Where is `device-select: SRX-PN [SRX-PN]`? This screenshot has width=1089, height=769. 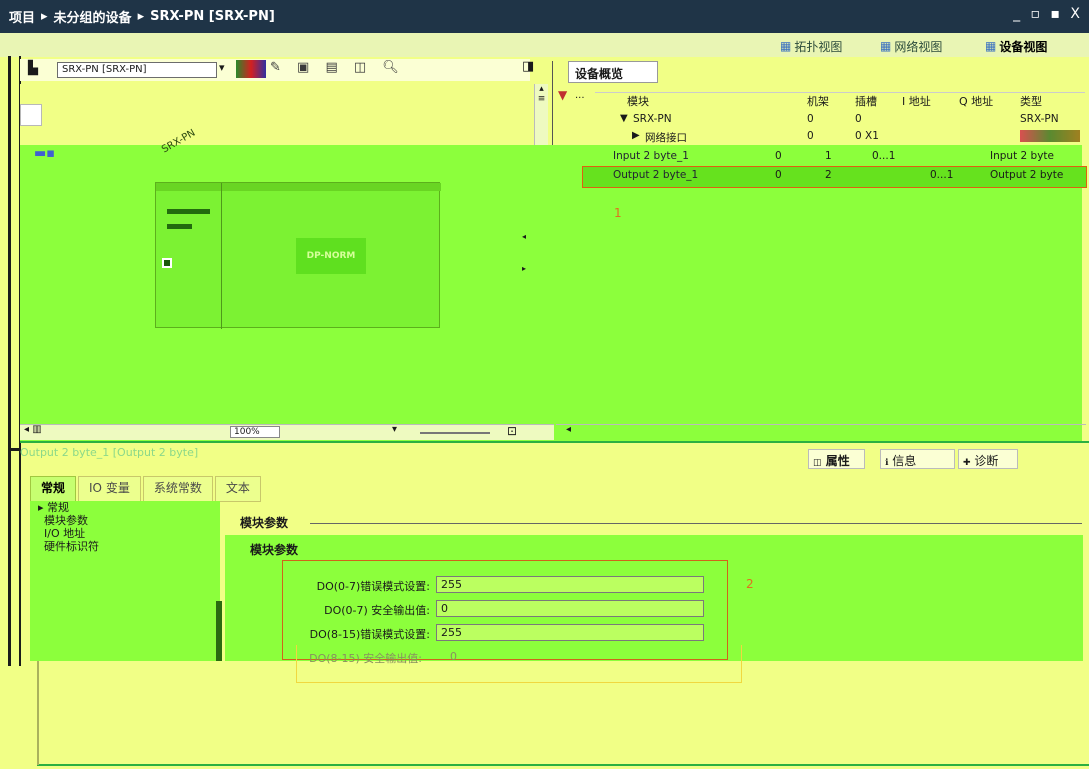
device-select: SRX-PN [SRX-PN] is located at coordinates (137, 70).